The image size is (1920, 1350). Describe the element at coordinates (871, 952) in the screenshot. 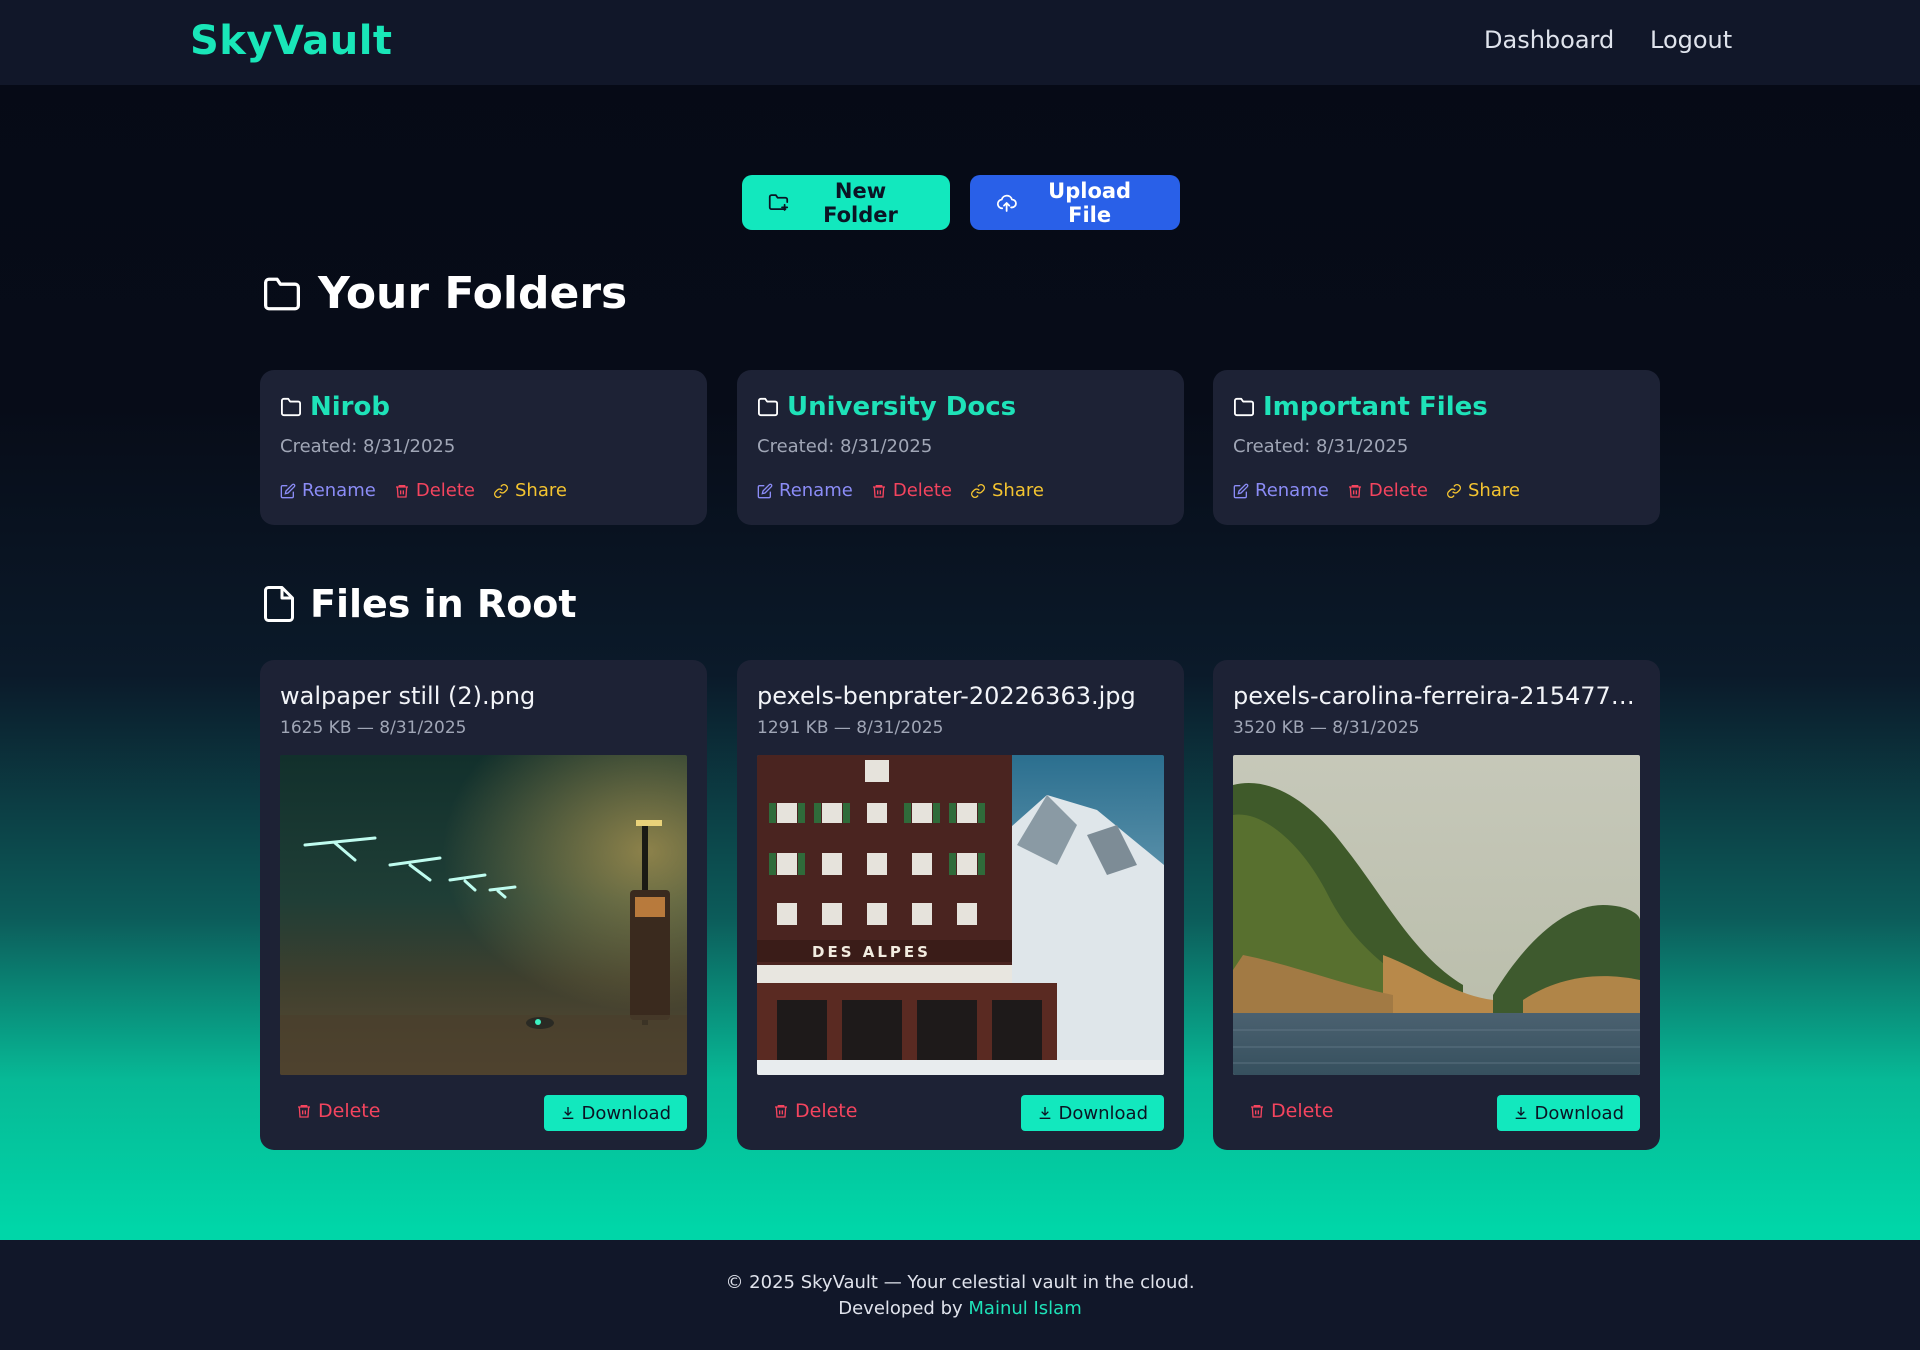

I see `hotel-sign: DES ALPES` at that location.